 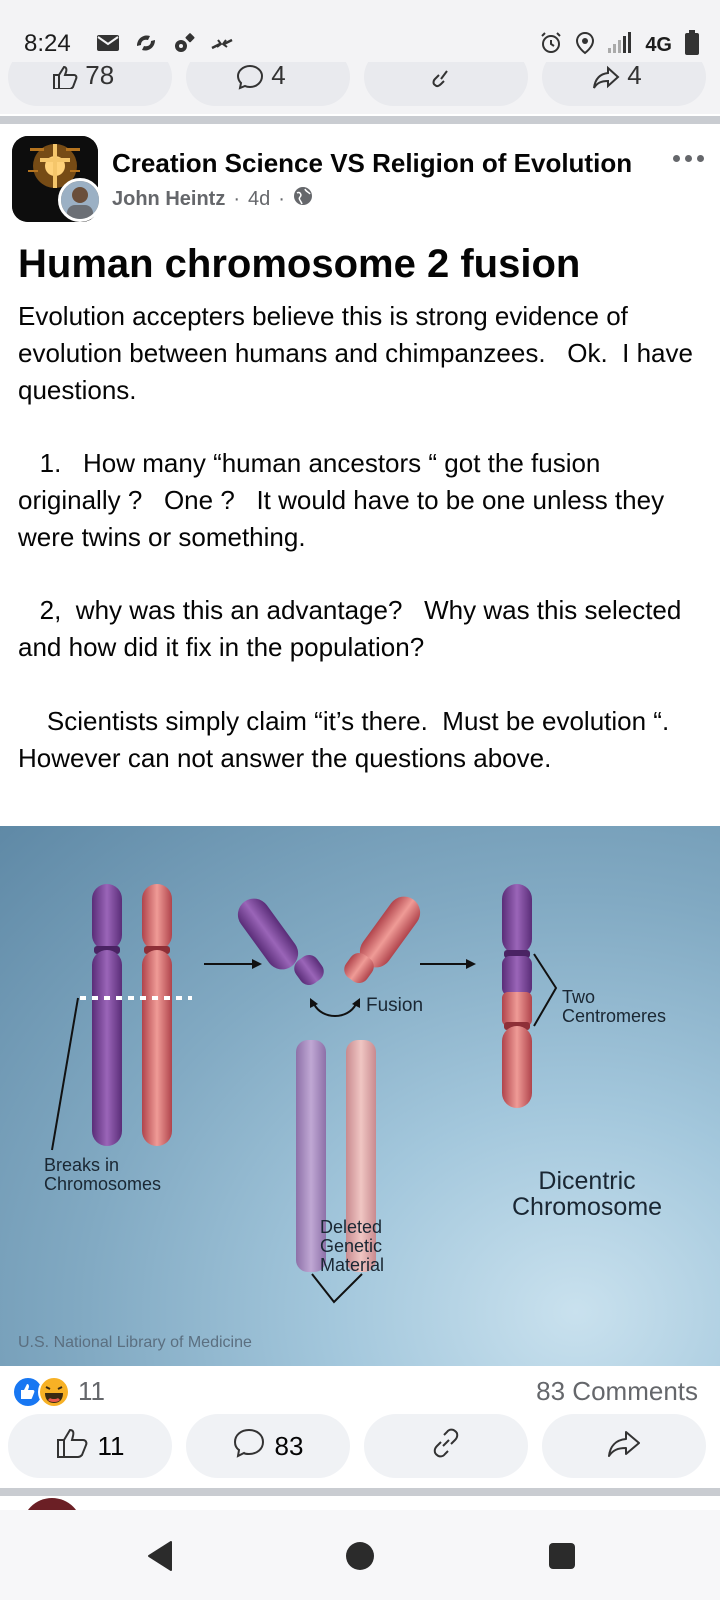 What do you see at coordinates (165, 45) in the screenshot?
I see `notification-icons` at bounding box center [165, 45].